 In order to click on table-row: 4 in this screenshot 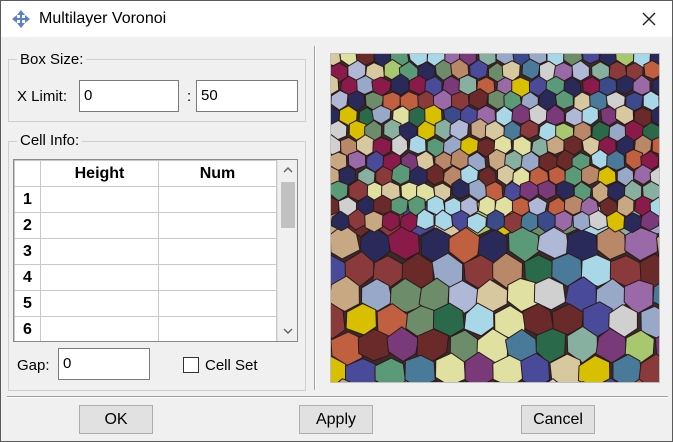, I will do `click(145, 277)`.